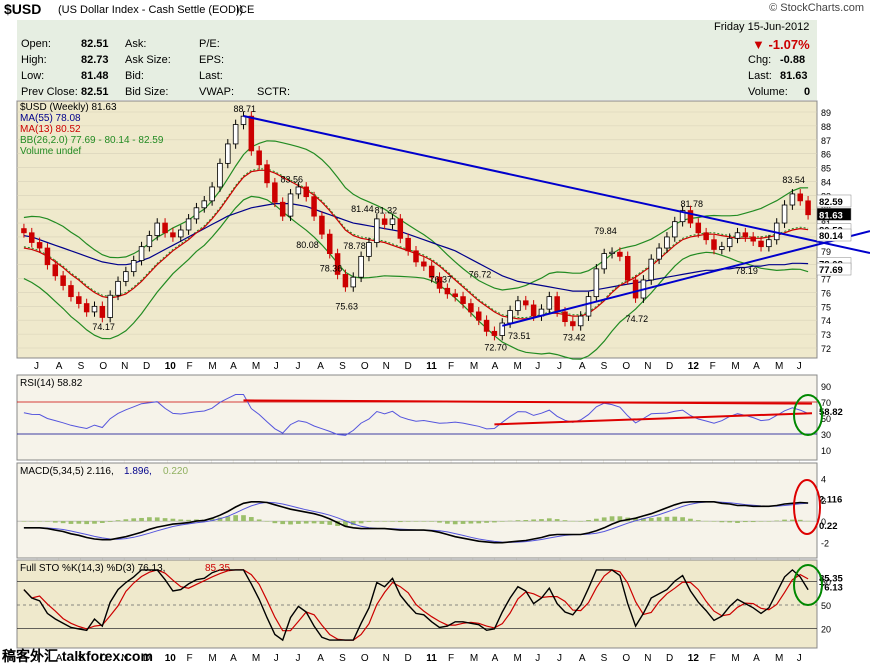  Describe the element at coordinates (826, 335) in the screenshot. I see `price-tick-label: 73` at that location.